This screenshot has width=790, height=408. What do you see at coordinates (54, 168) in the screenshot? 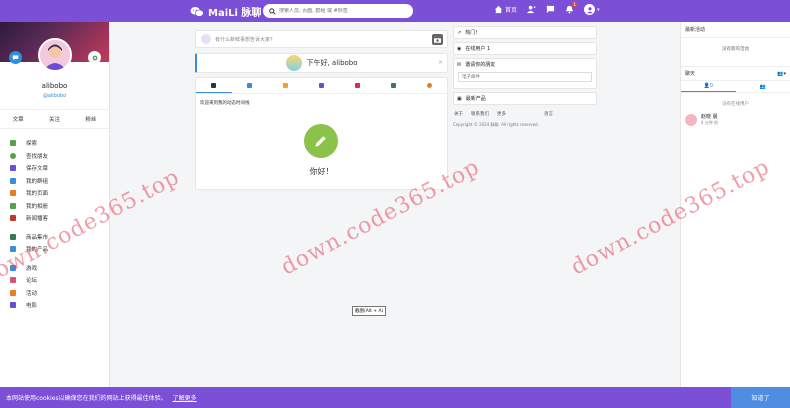
I see `sidebar-item-saved-posts: 保存文章` at bounding box center [54, 168].